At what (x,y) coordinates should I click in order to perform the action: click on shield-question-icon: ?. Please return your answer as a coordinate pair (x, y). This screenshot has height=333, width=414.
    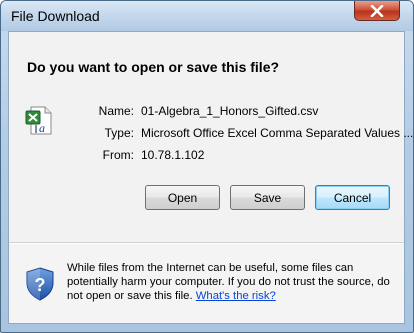
    Looking at the image, I should click on (40, 284).